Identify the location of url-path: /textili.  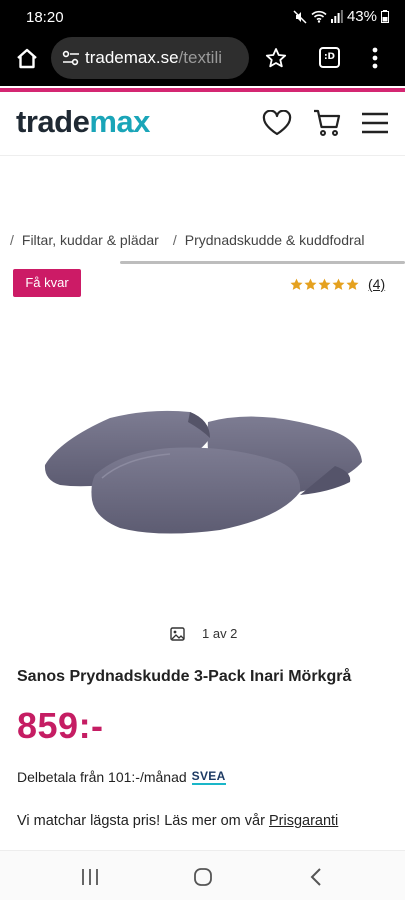
(200, 57).